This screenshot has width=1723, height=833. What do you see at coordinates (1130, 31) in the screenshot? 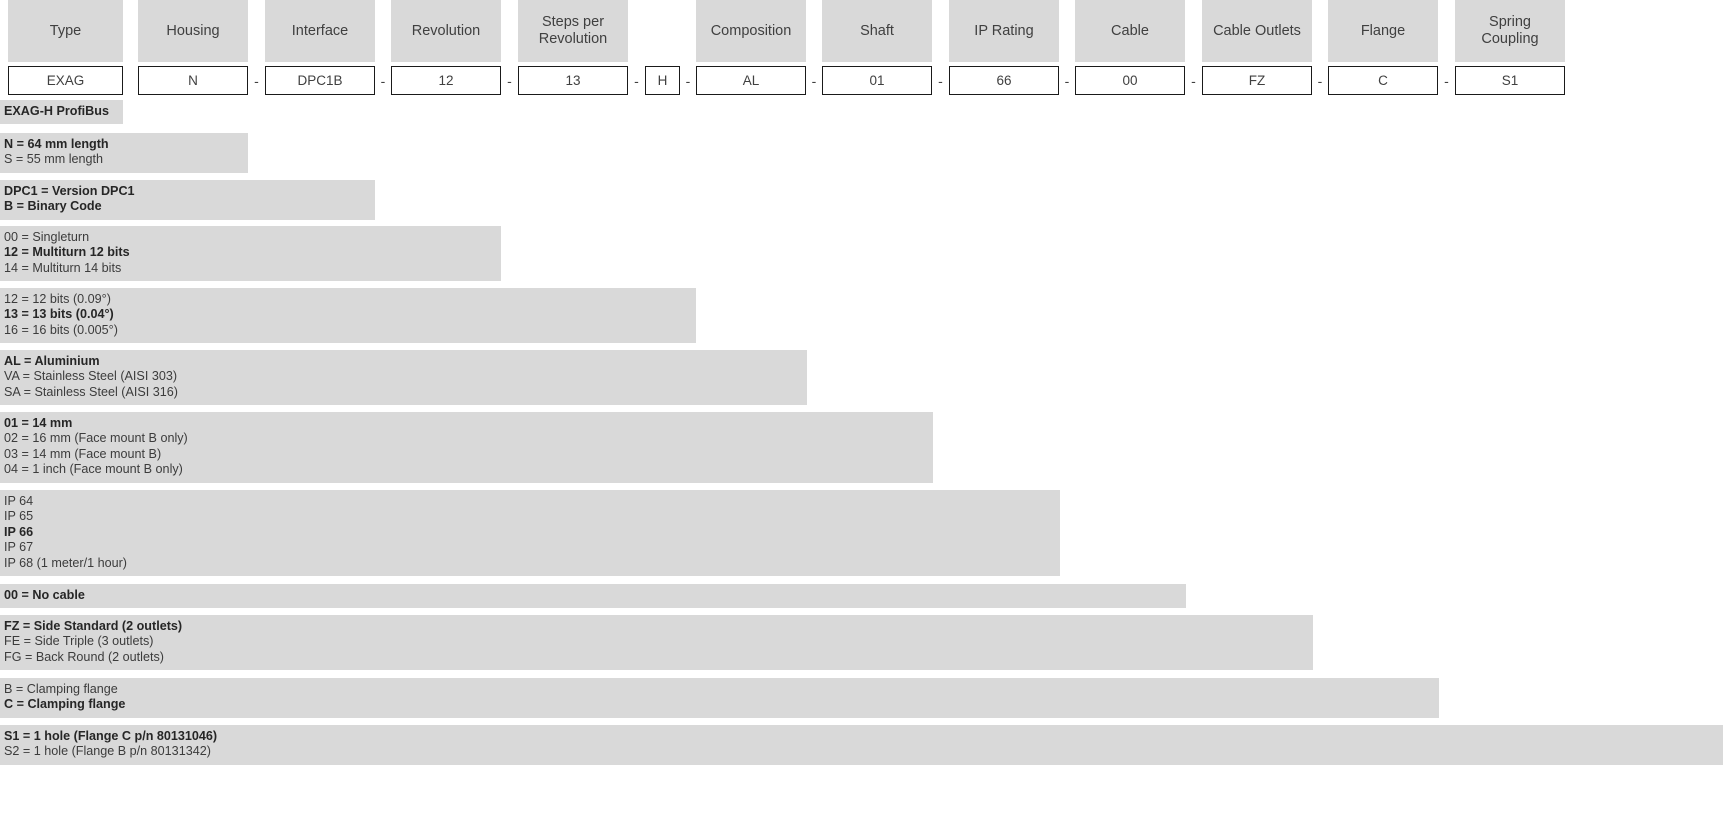
I see `config-column-header: Cable` at bounding box center [1130, 31].